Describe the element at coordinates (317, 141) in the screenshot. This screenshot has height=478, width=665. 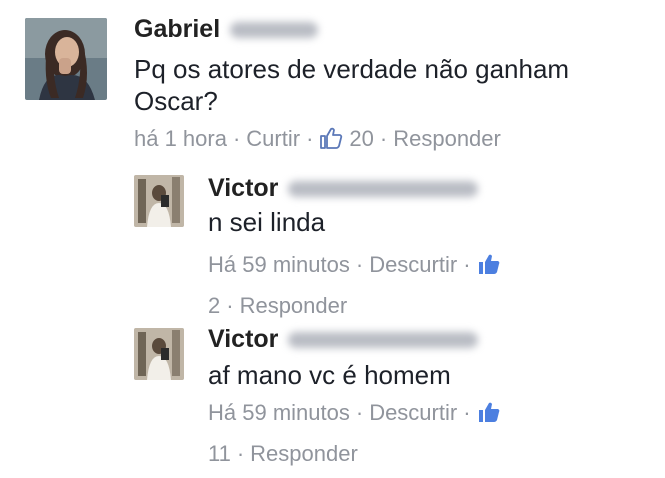
I see `comment-meta: há 1 hora · Curtir · 20 · Responder` at that location.